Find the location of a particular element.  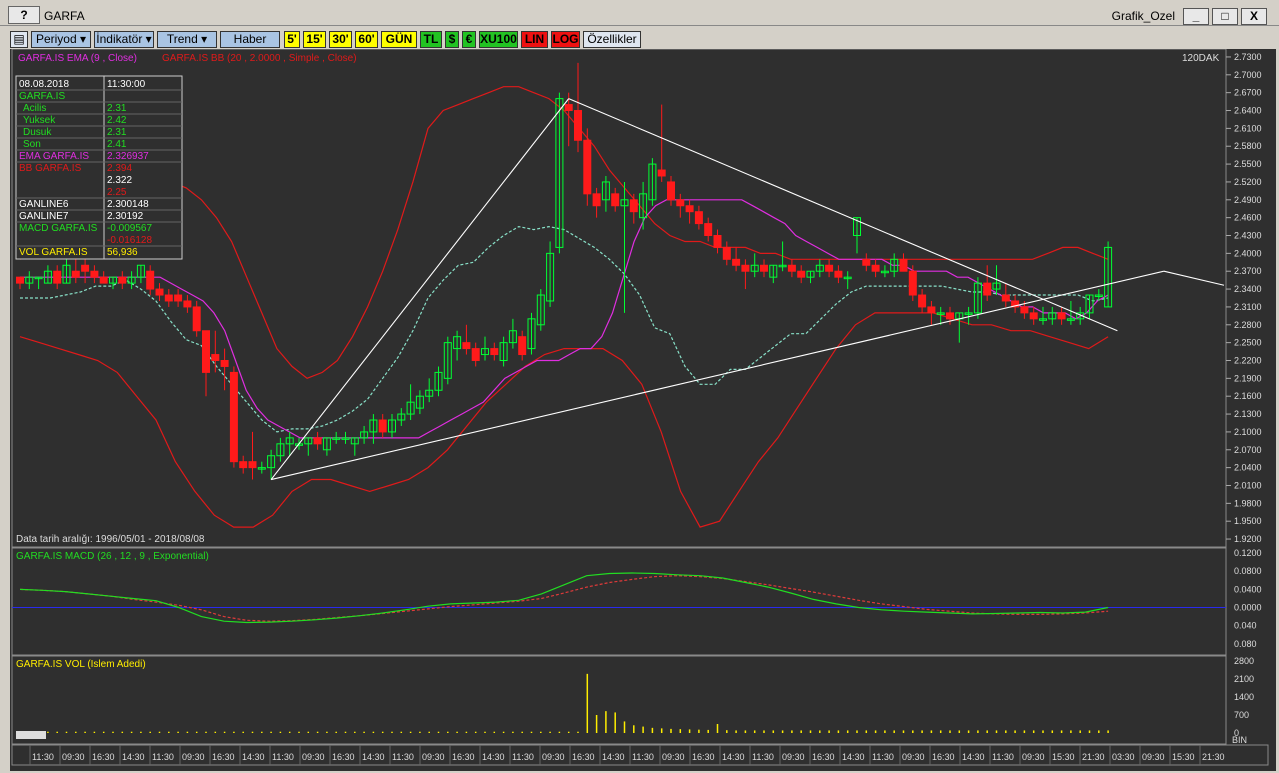

periyod-label: Periyod is located at coordinates (56, 39).